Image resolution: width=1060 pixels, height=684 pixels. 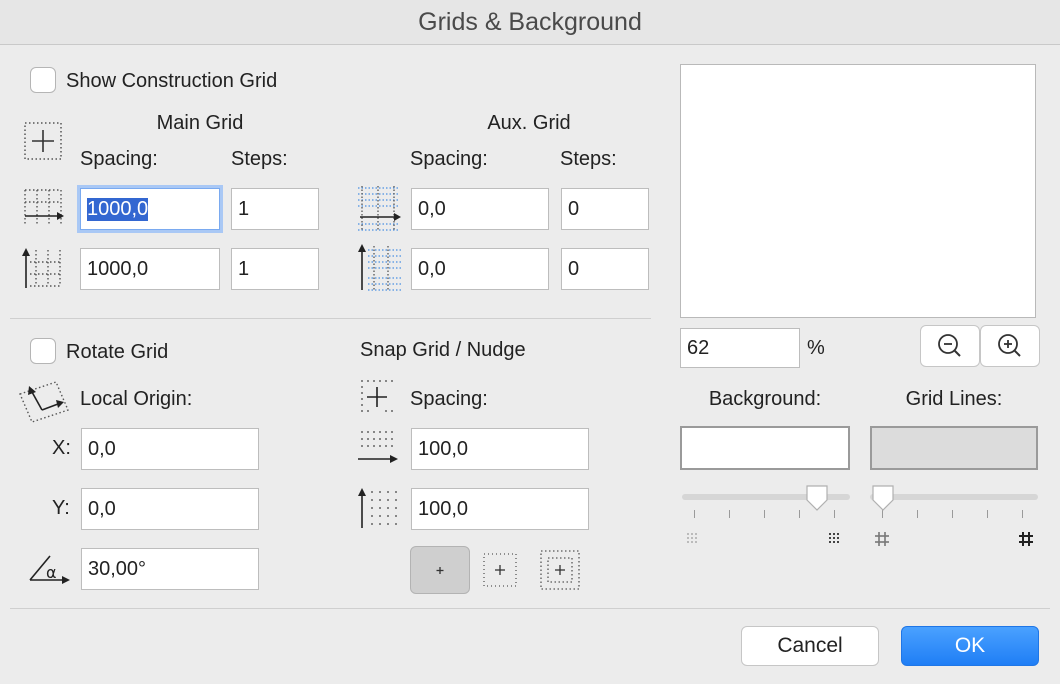 What do you see at coordinates (43, 141) in the screenshot?
I see `grid-origin-icon` at bounding box center [43, 141].